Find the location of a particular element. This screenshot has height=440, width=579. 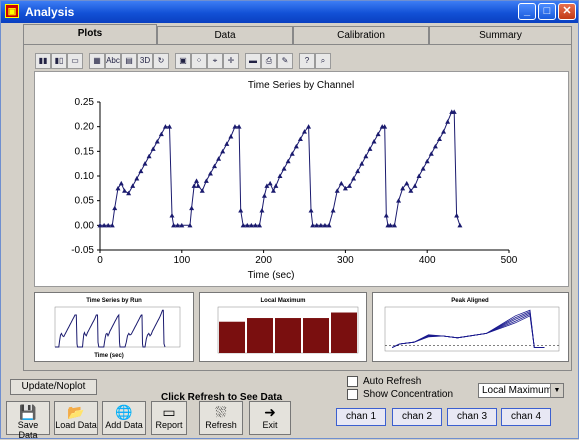

zoom-2d-icon: 3D is located at coordinates (145, 61).